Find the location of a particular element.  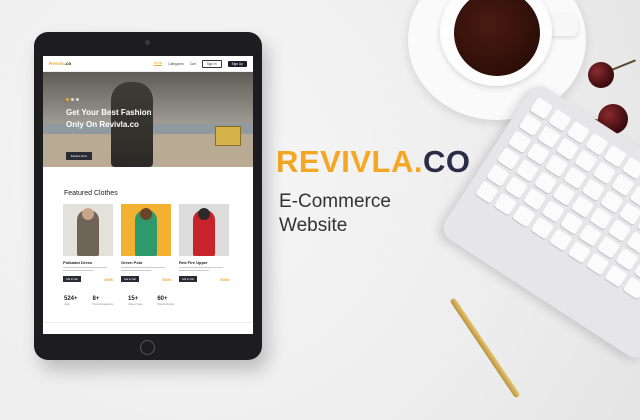

brand-title-part2: CO is located at coordinates (446, 161).